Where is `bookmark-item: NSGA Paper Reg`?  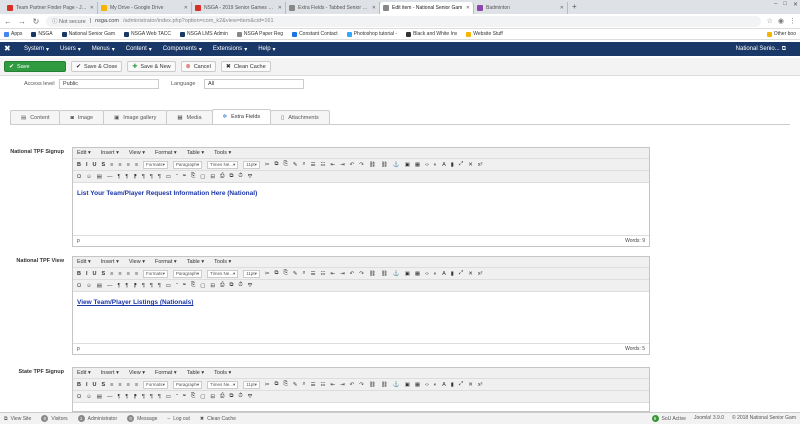 bookmark-item: NSGA Paper Reg is located at coordinates (259, 34).